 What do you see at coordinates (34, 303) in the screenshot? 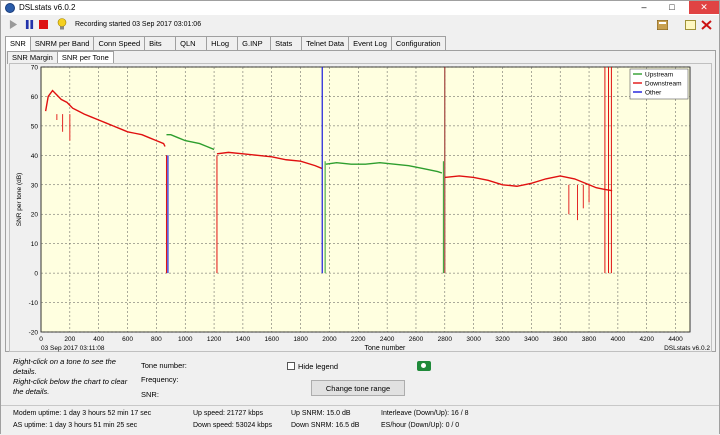
I see `y-tick-label: -10` at bounding box center [34, 303].